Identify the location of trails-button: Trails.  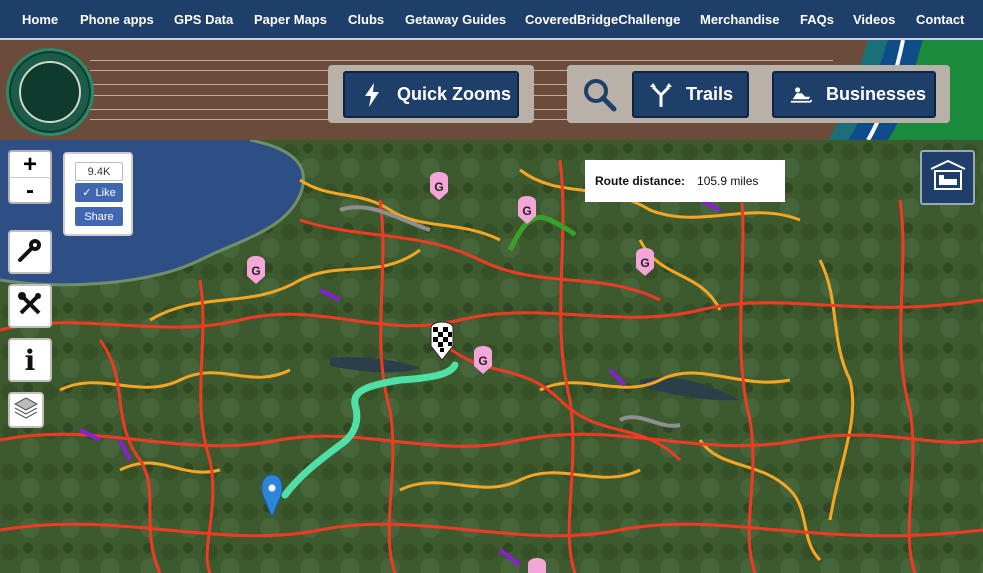
(690, 94).